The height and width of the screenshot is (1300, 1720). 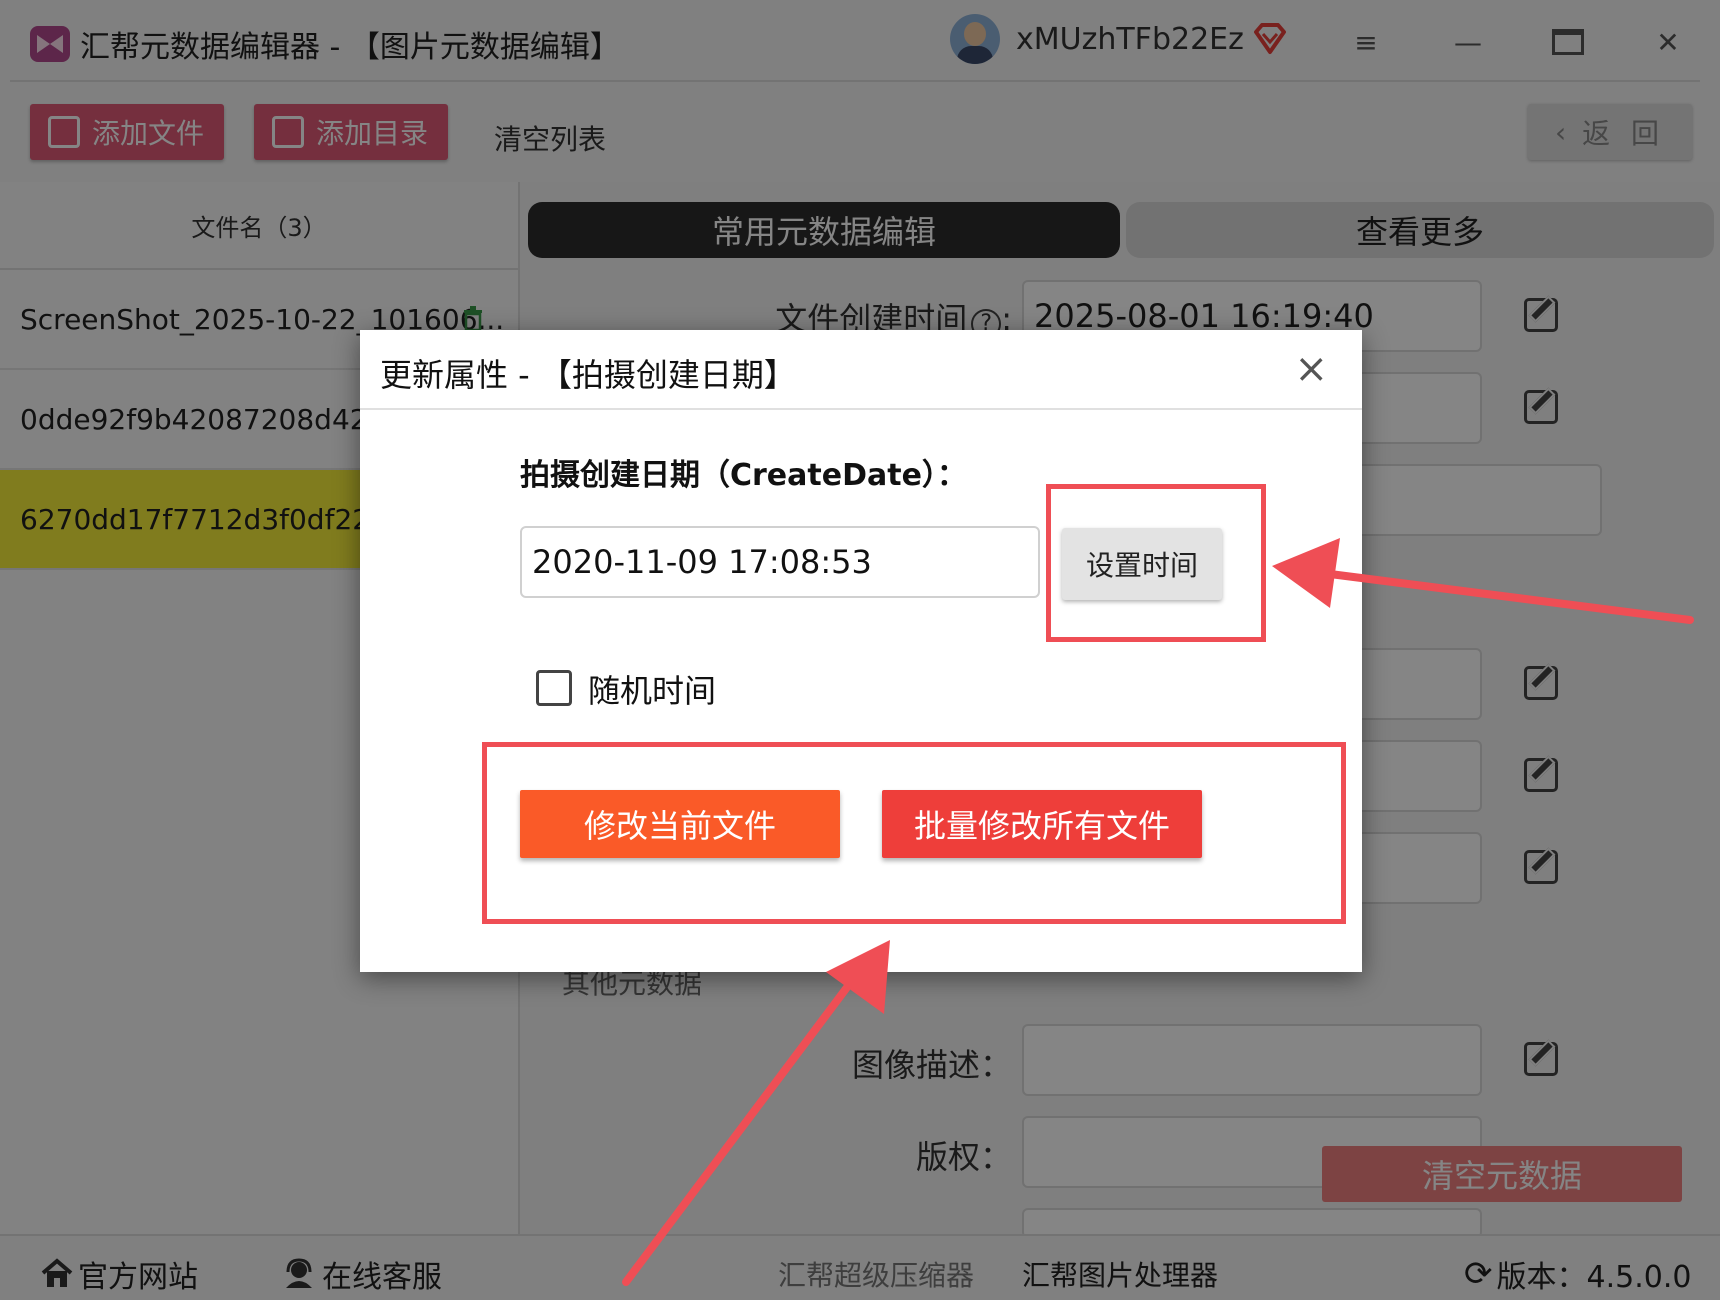 What do you see at coordinates (588, 375) in the screenshot?
I see `dialog-title: 更新属性 - 【拍摄创建日期】` at bounding box center [588, 375].